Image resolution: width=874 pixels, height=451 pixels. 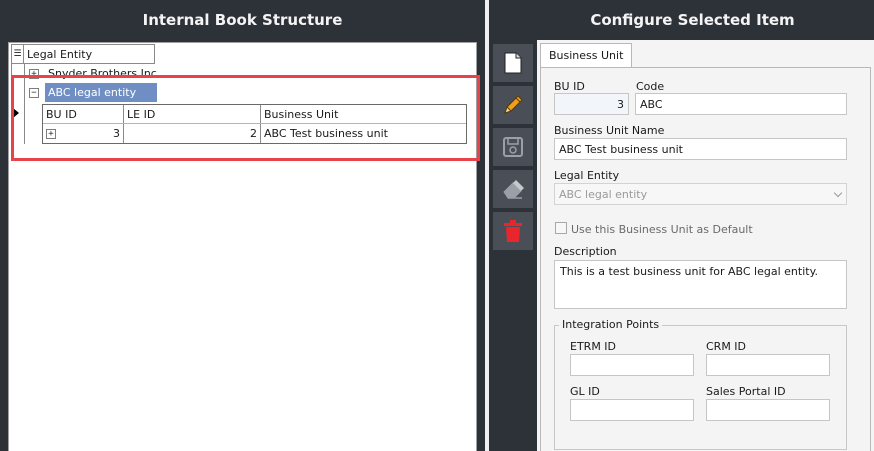 What do you see at coordinates (650, 86) in the screenshot?
I see `code-label: Code` at bounding box center [650, 86].